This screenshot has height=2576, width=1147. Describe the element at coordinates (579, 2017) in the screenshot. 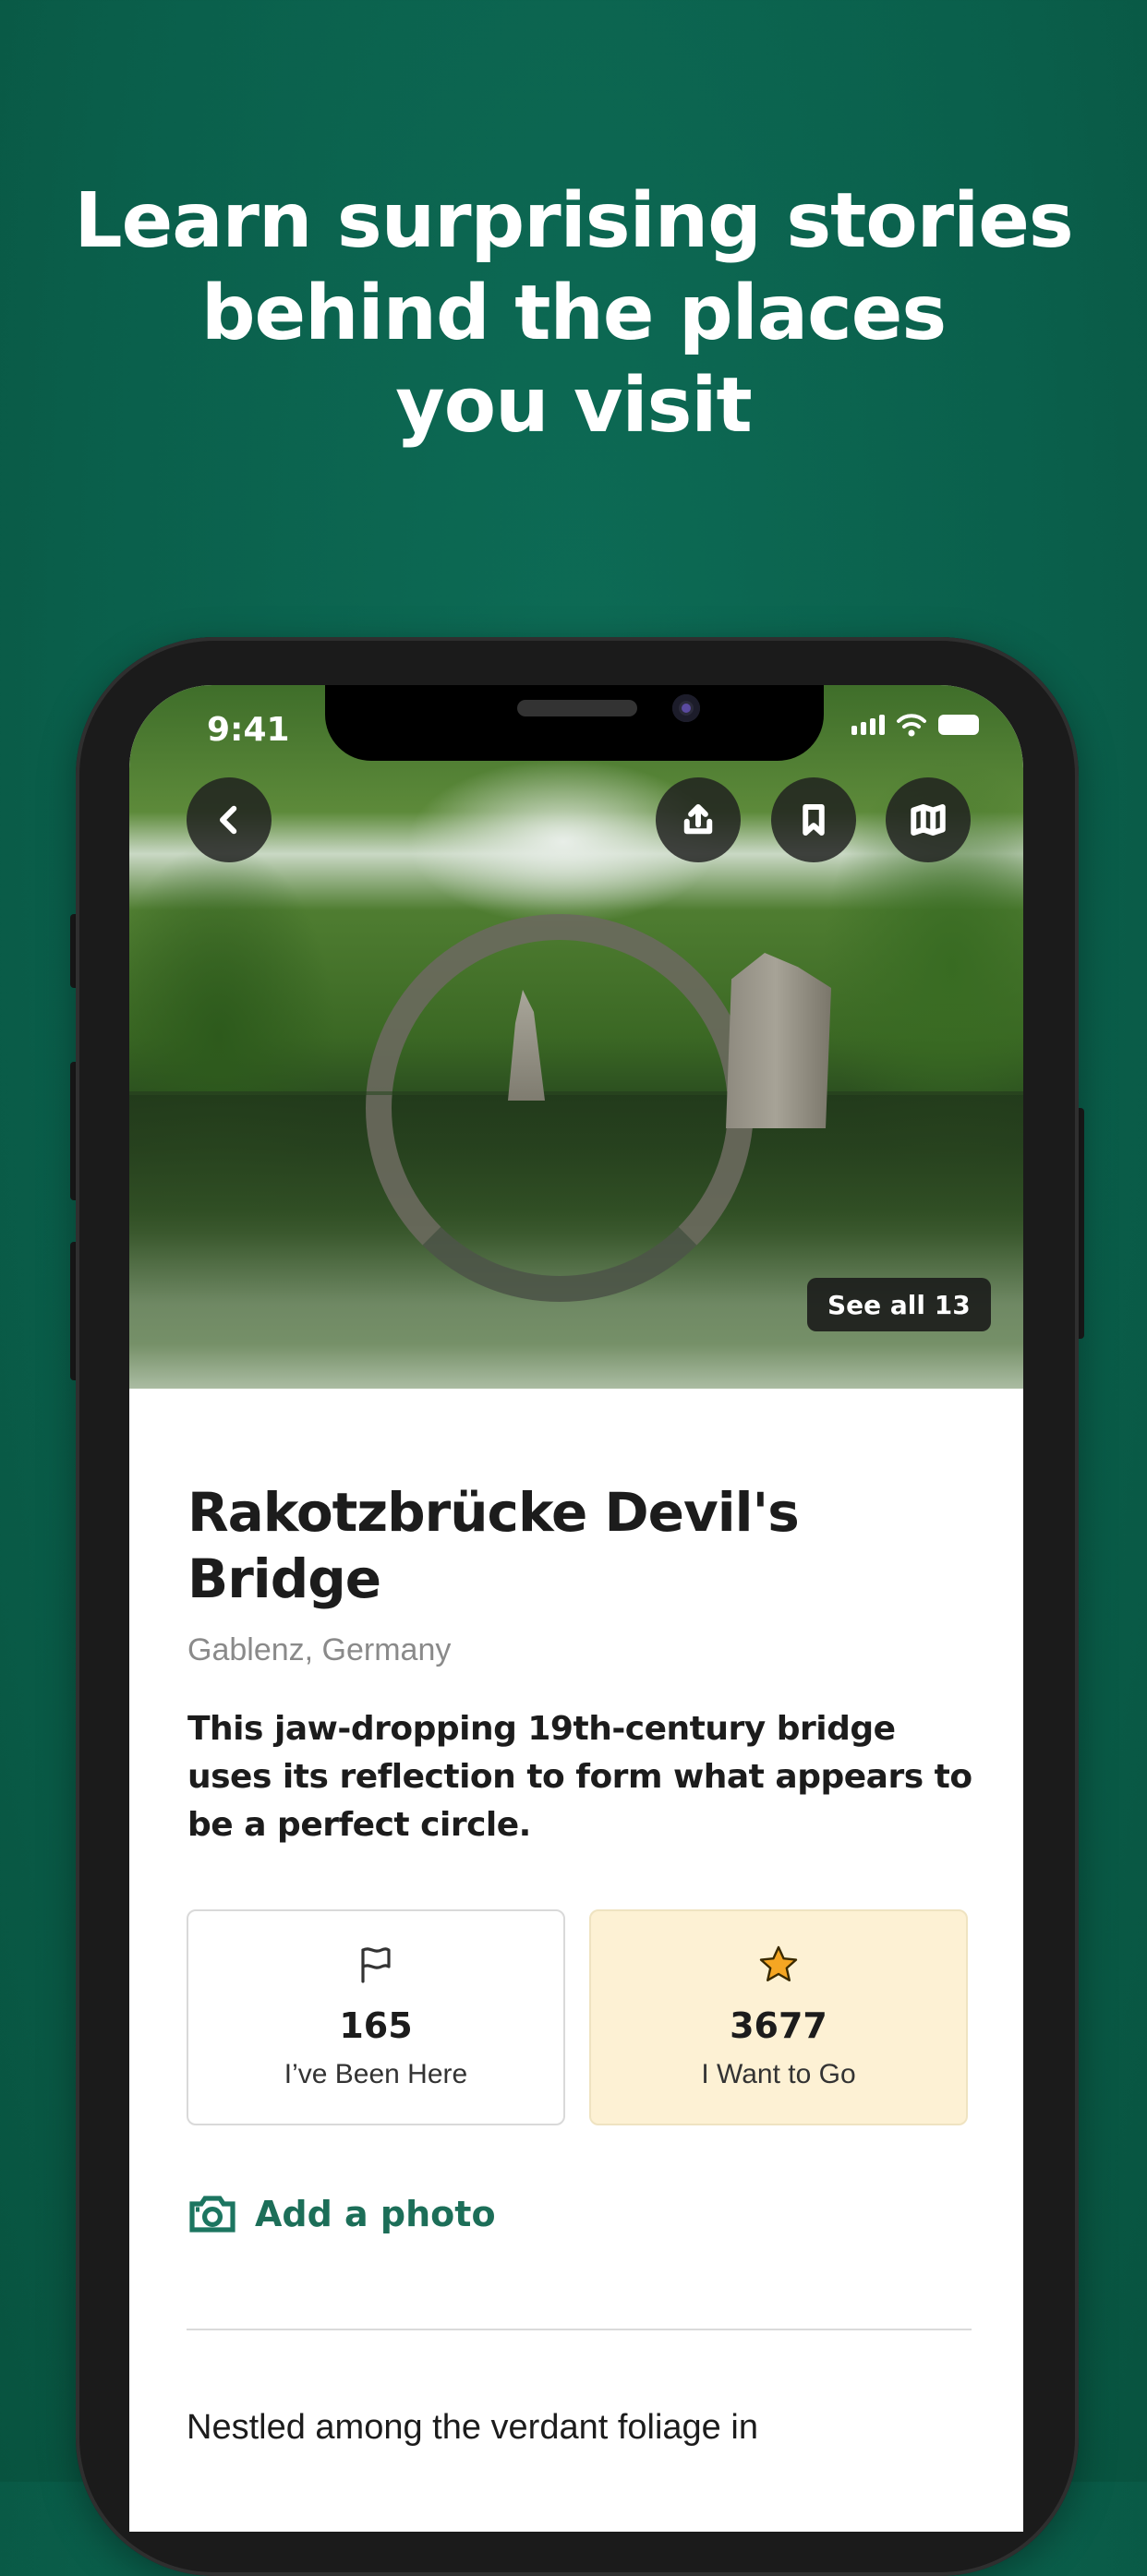

I see `visit-stats: 165 I’ve Been Here 3677 I Want to Go` at that location.